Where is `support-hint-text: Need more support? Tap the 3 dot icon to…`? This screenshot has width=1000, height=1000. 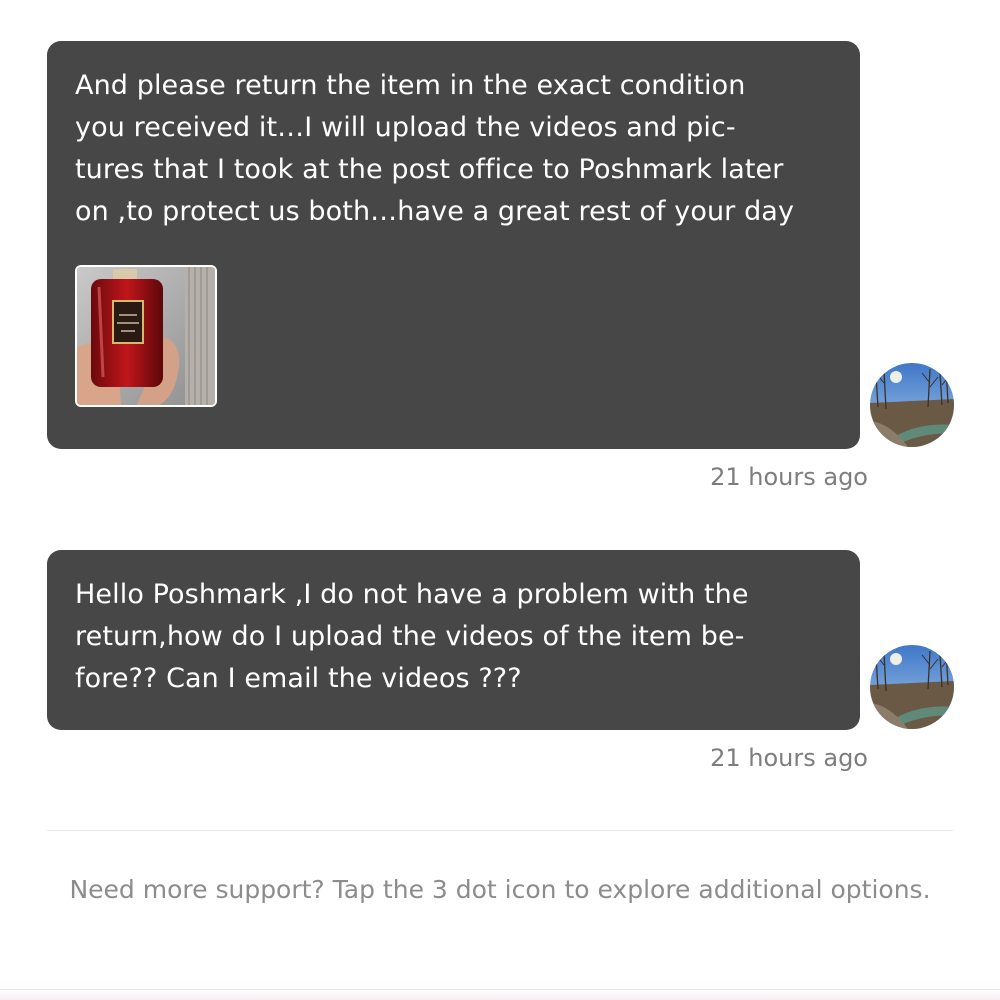 support-hint-text: Need more support? Tap the 3 dot icon to… is located at coordinates (500, 889).